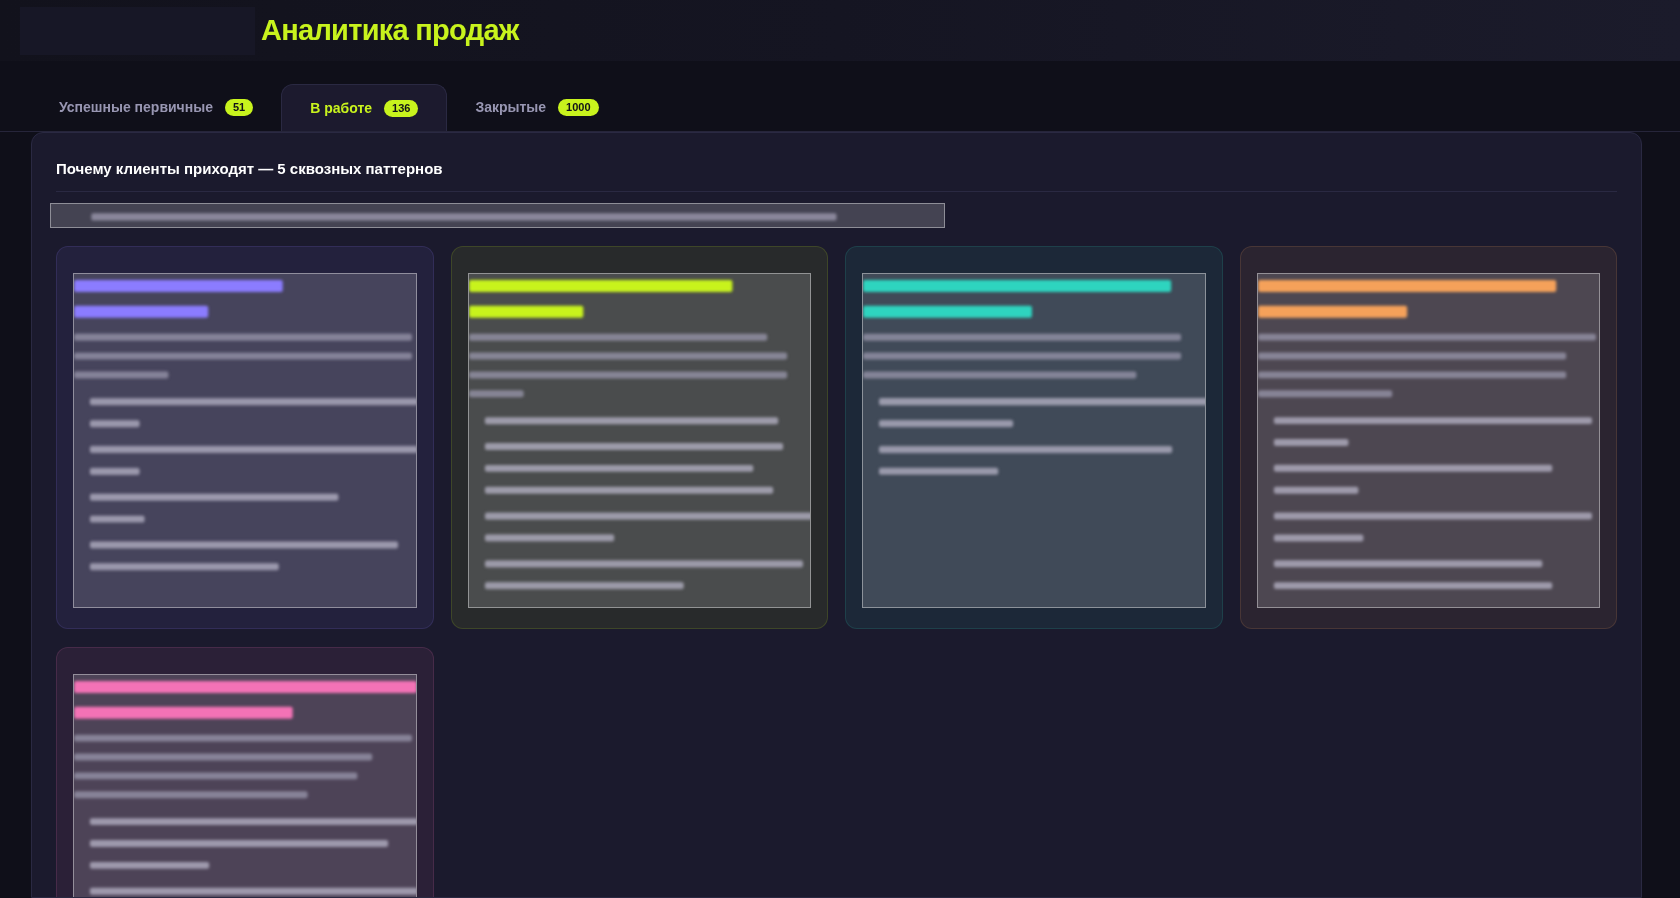 Image resolution: width=1680 pixels, height=898 pixels. I want to click on count-badge: 136, so click(401, 108).